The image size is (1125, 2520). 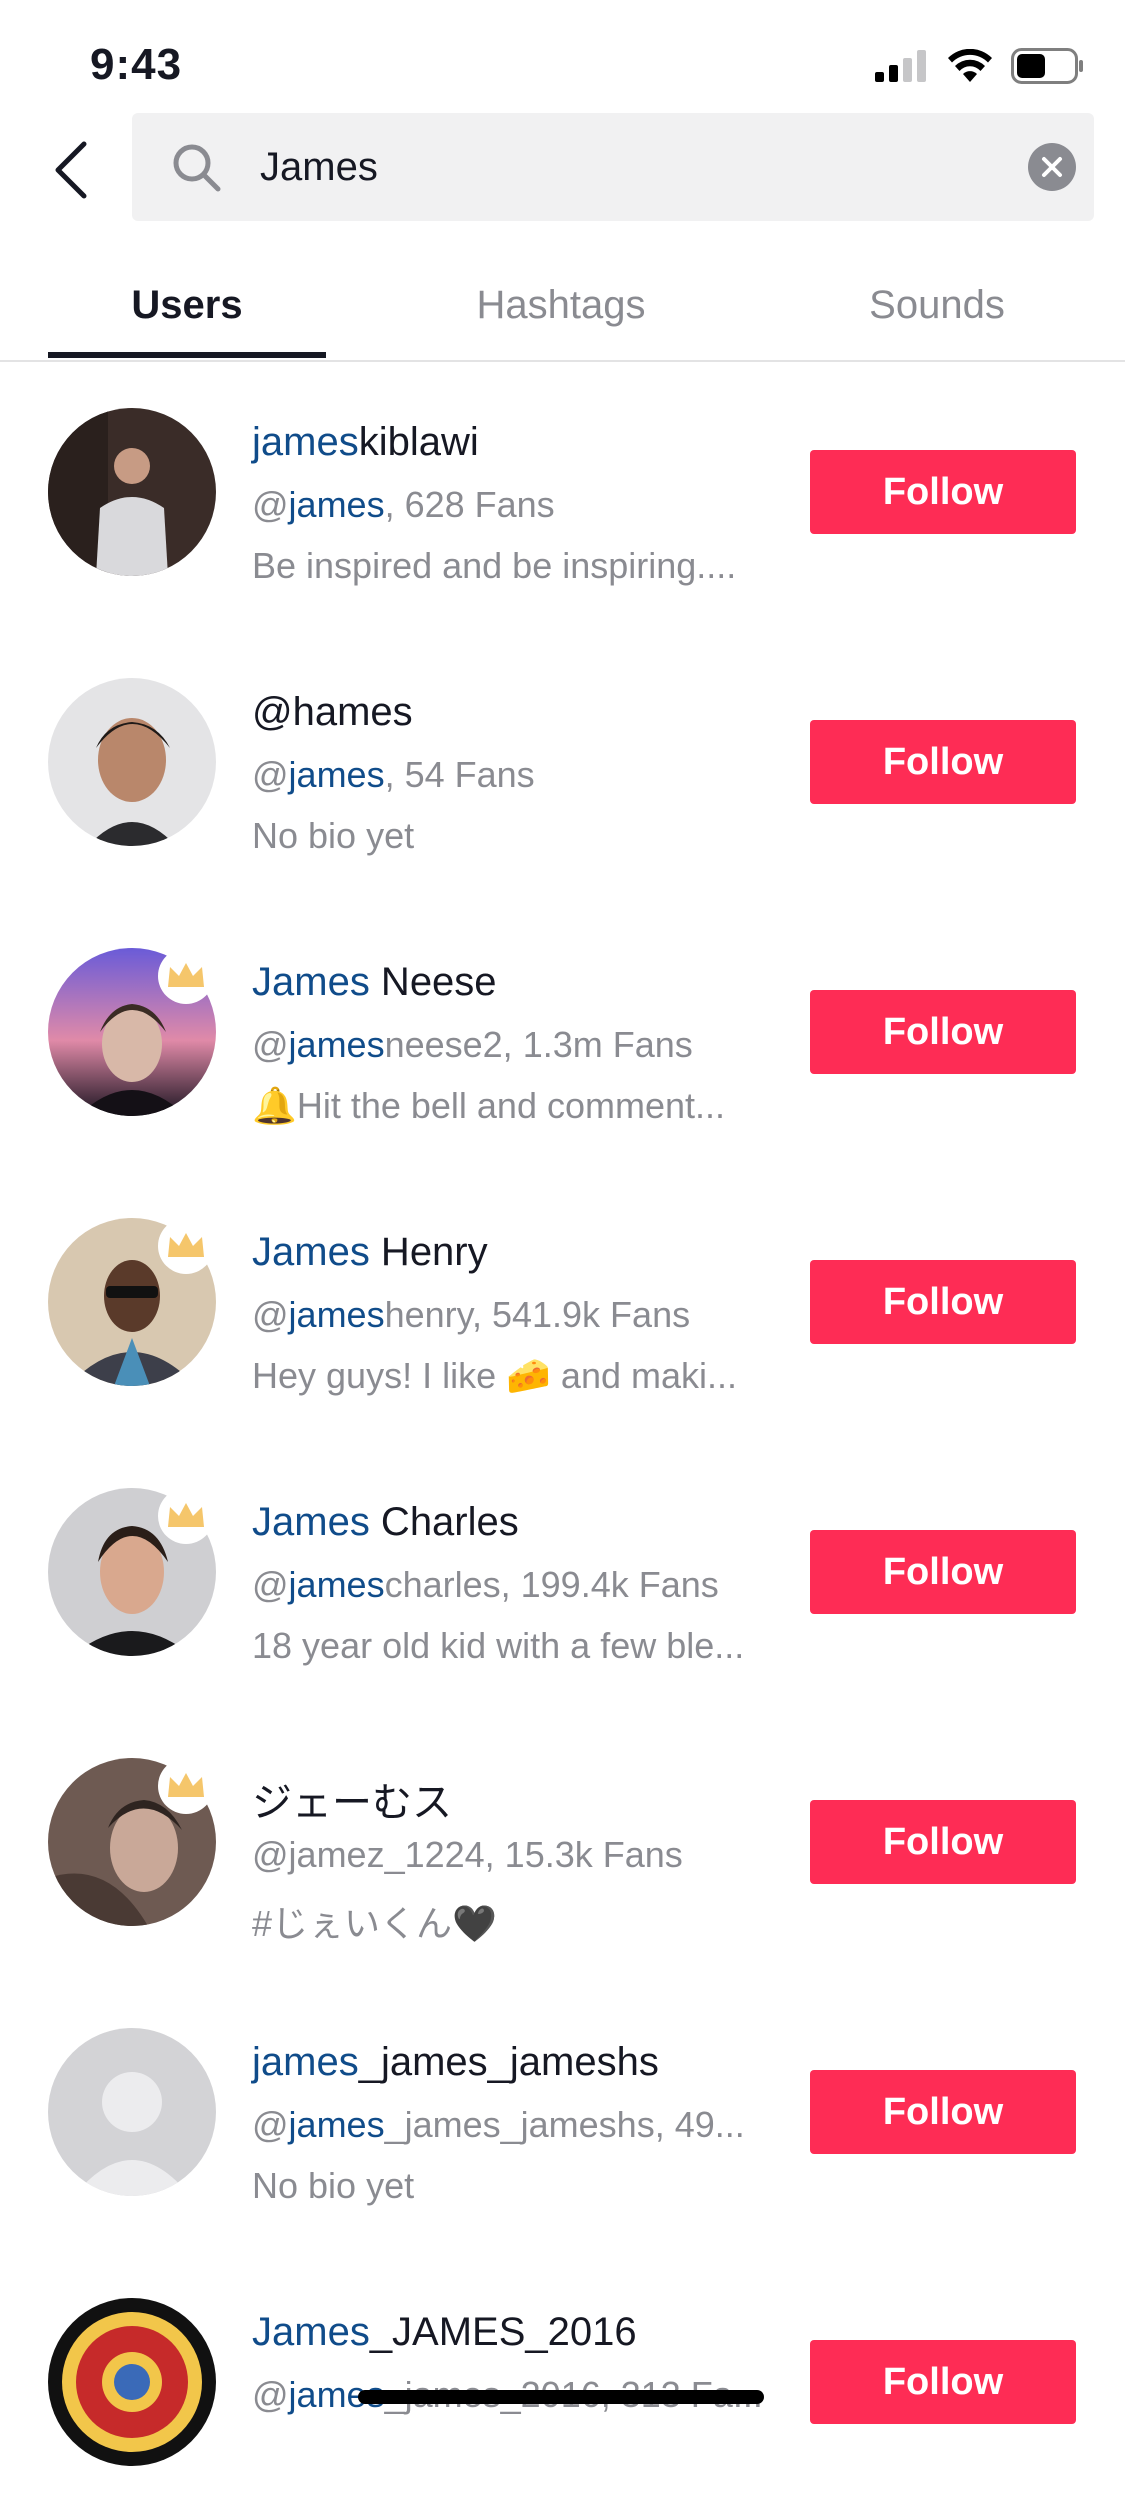 What do you see at coordinates (630, 167) in the screenshot?
I see `search-input` at bounding box center [630, 167].